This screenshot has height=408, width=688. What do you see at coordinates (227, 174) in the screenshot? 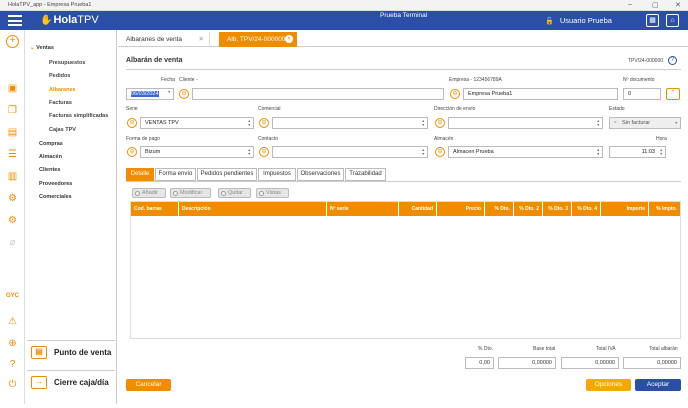
I see `tab-pedidos-pendientes: Pedidos pendientes` at bounding box center [227, 174].